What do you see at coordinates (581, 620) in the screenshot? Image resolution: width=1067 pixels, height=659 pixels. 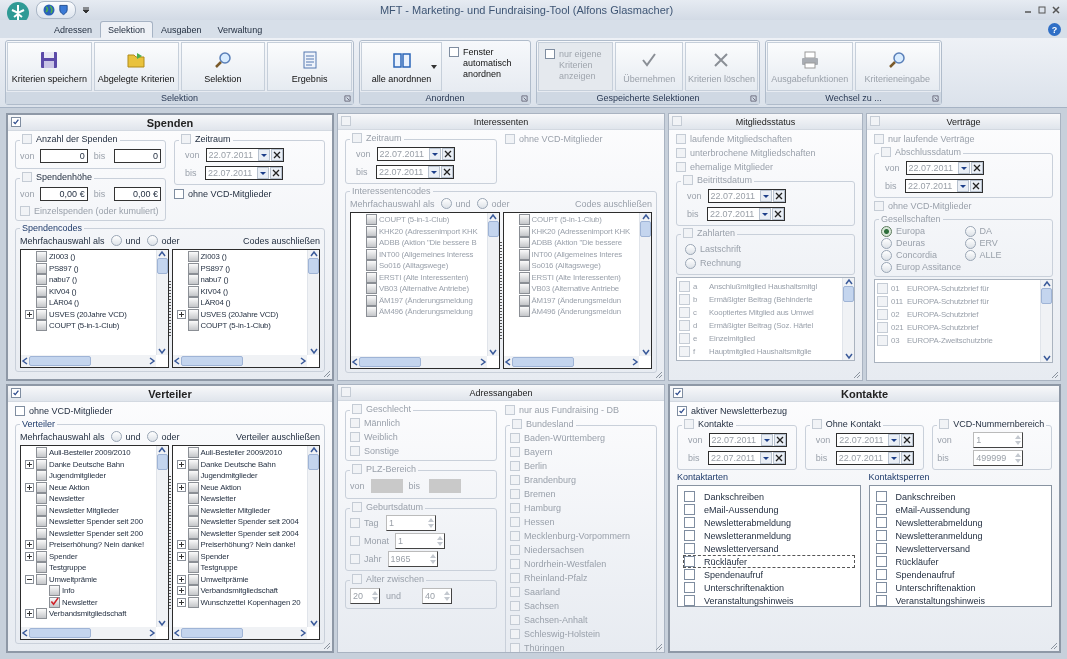 I see `checkbox: Sachsen-Anhalt` at bounding box center [581, 620].